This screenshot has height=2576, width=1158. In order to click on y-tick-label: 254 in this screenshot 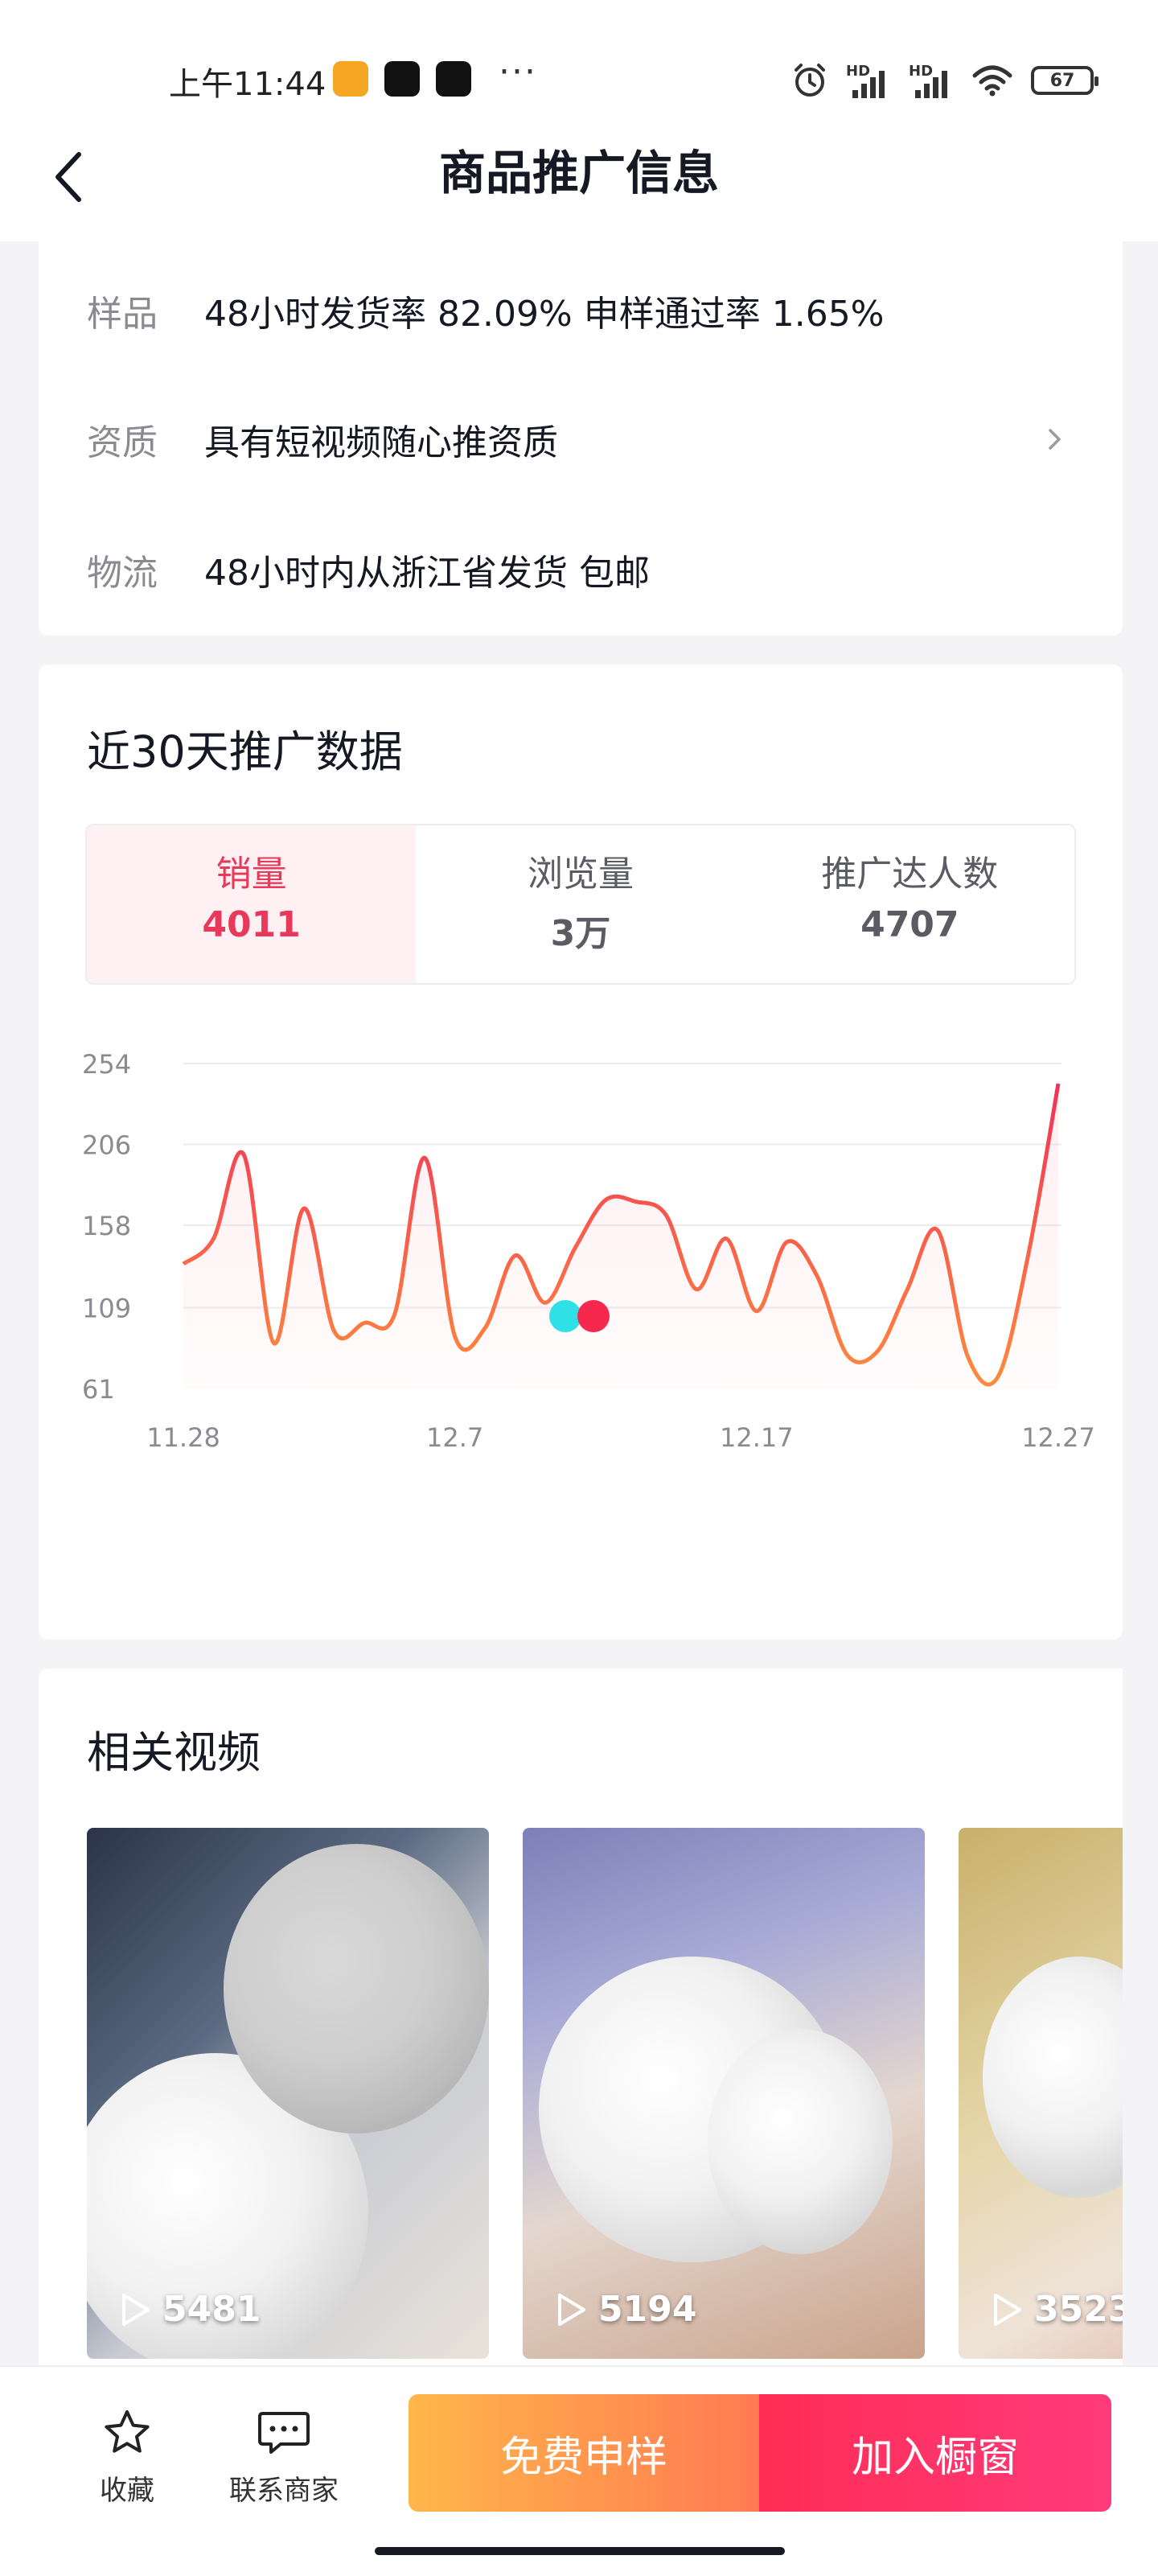, I will do `click(106, 1064)`.